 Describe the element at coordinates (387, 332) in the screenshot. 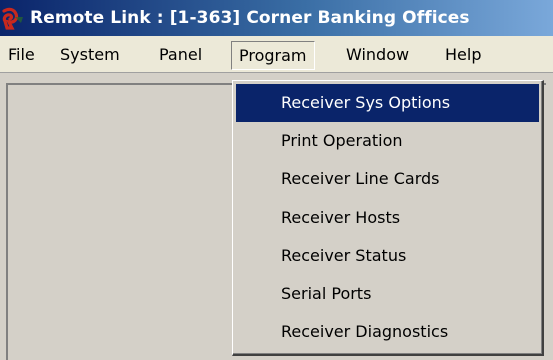

I see `menu-item-receiver-diagnostics: Receiver Diagnostics` at that location.